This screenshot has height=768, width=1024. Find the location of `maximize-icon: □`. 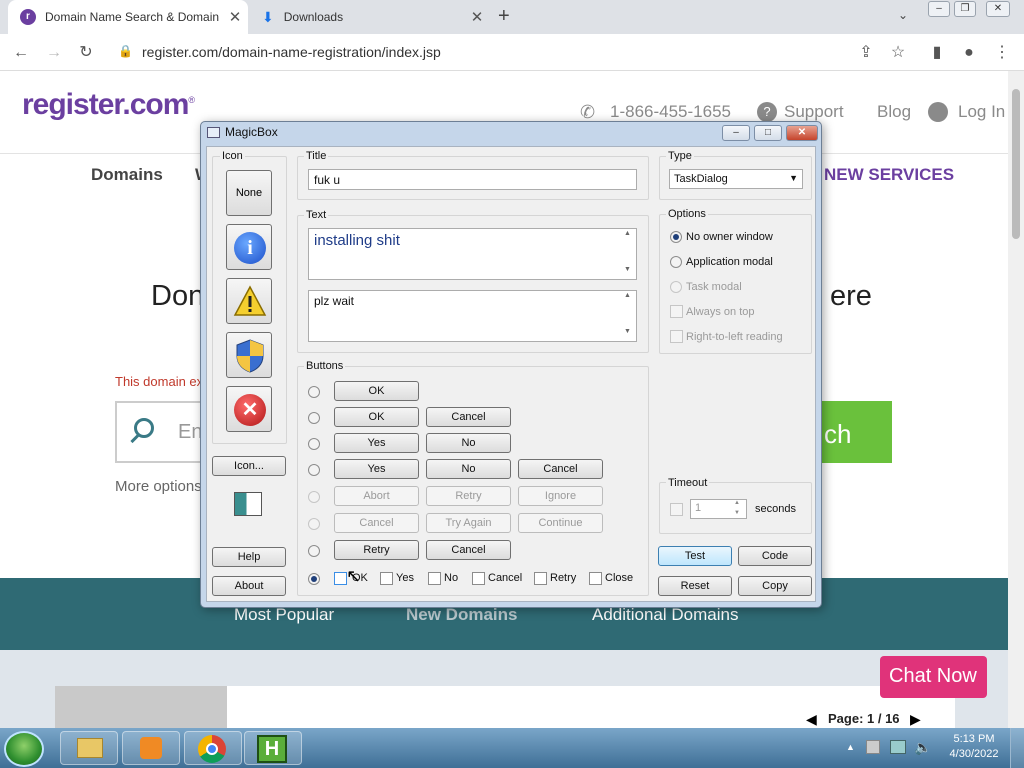

maximize-icon: □ is located at coordinates (768, 133).